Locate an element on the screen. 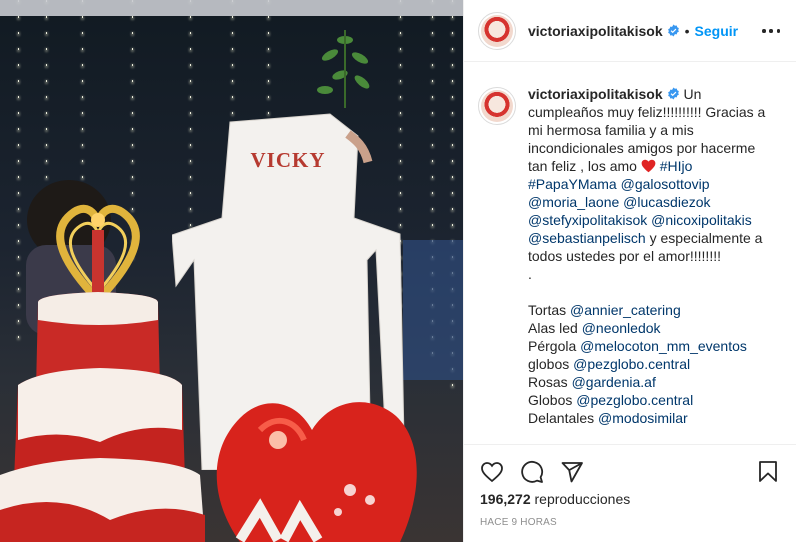  comment-icon is located at coordinates (532, 472).